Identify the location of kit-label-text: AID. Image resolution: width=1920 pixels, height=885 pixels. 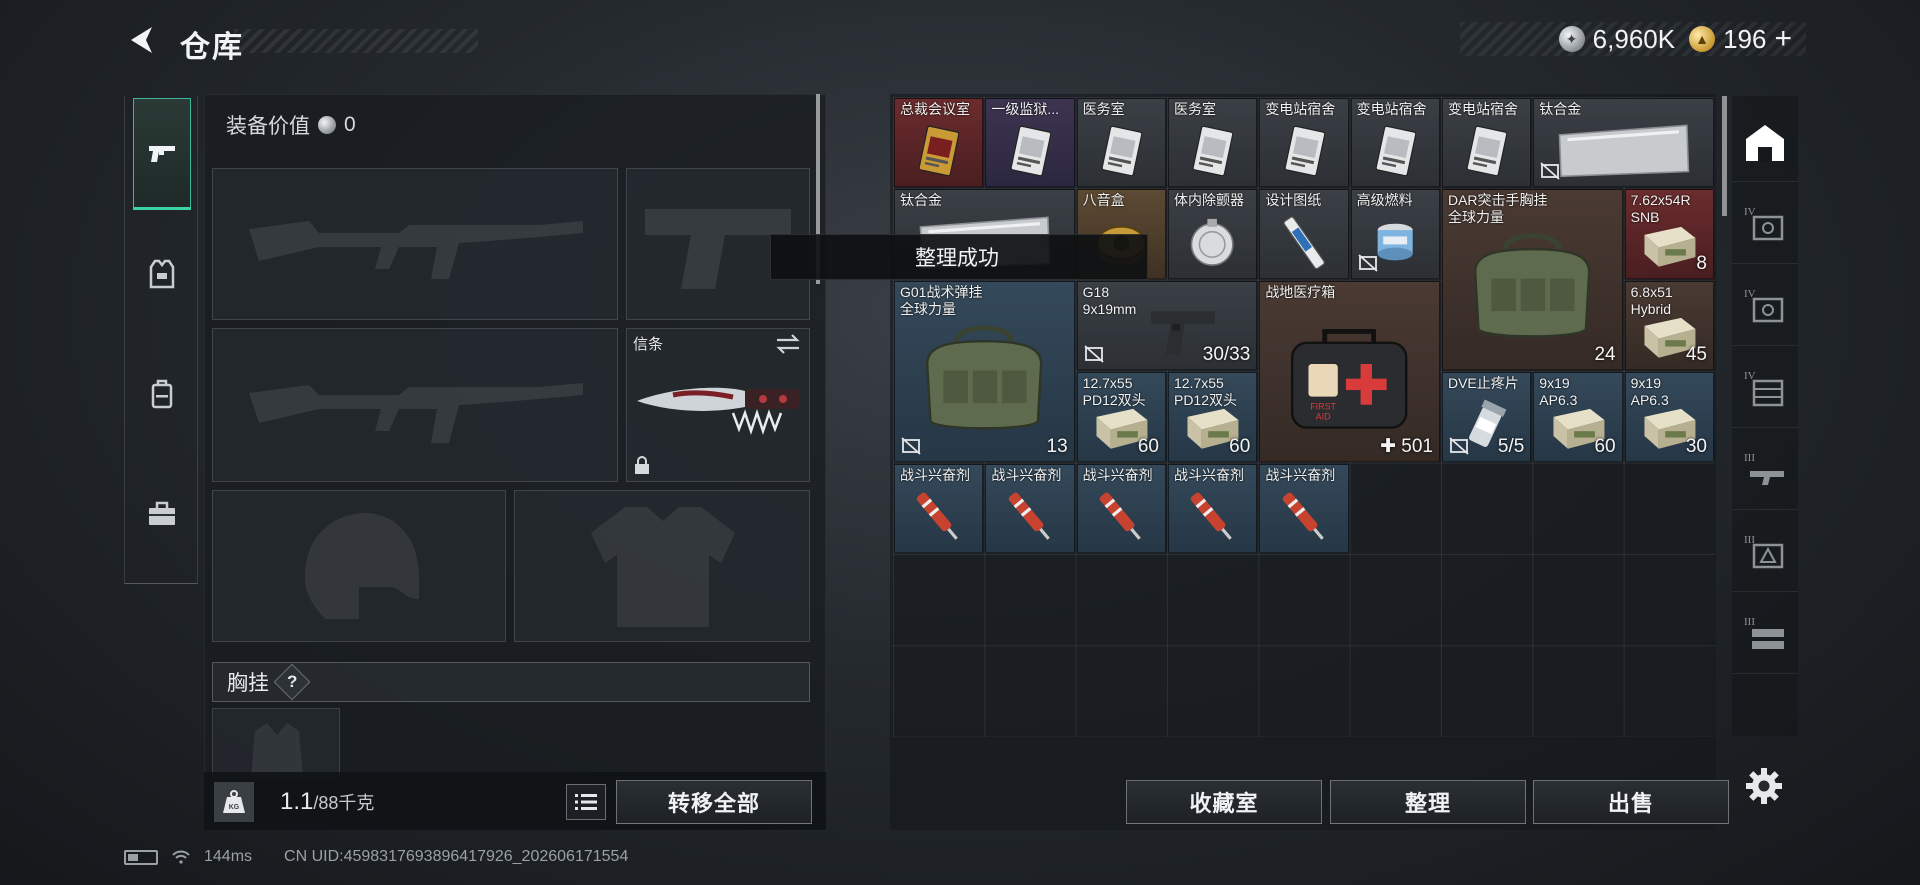
(1323, 416).